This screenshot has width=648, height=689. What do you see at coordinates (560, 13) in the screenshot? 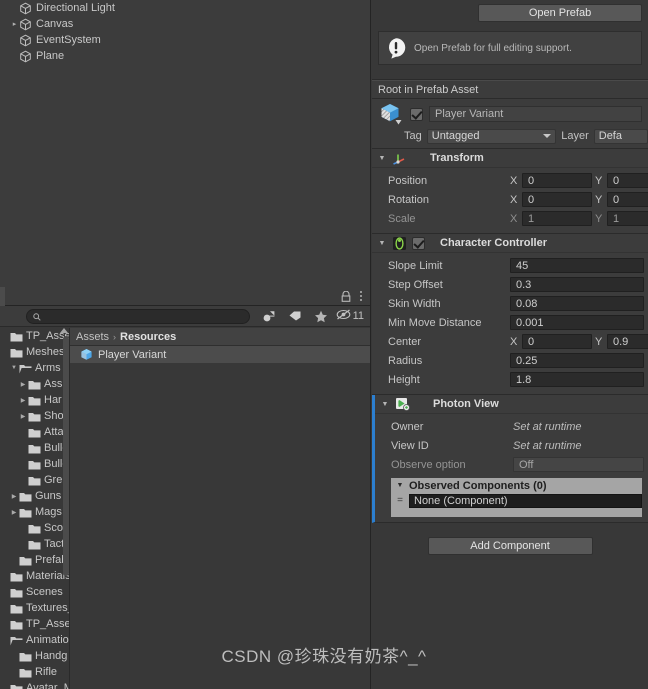
I see `open-prefab-button: Open Prefab` at bounding box center [560, 13].